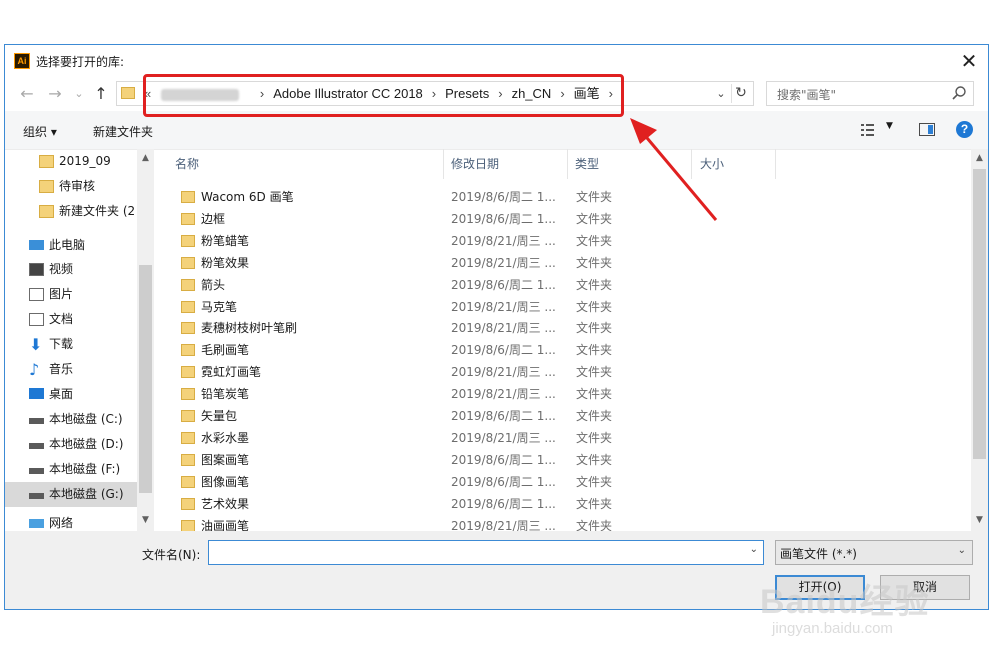  I want to click on list-item: 图像画笔 2019/8/6/周二 1... 文件夹, so click(560, 482).